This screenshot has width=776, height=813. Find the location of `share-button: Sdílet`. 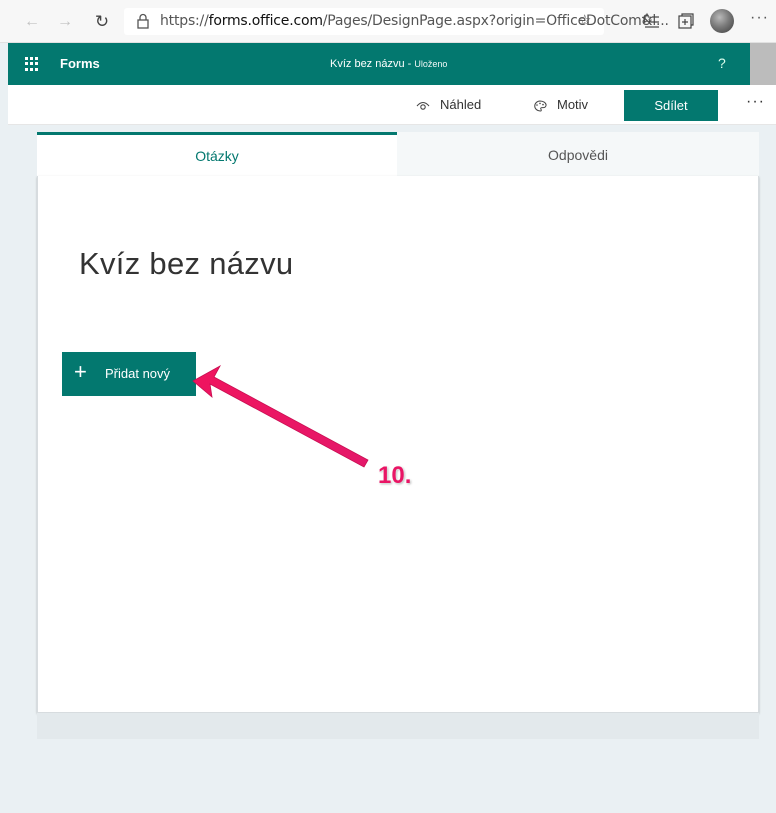

share-button: Sdílet is located at coordinates (671, 105).